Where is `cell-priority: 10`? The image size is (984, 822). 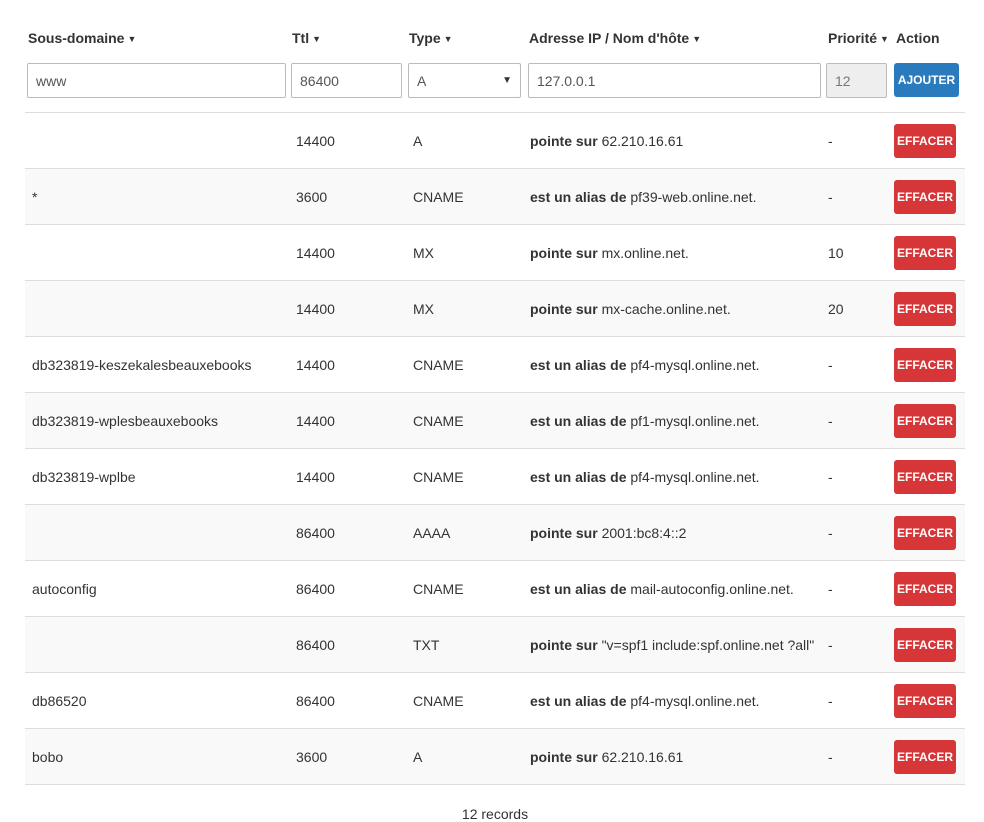
cell-priority: 10 is located at coordinates (836, 252).